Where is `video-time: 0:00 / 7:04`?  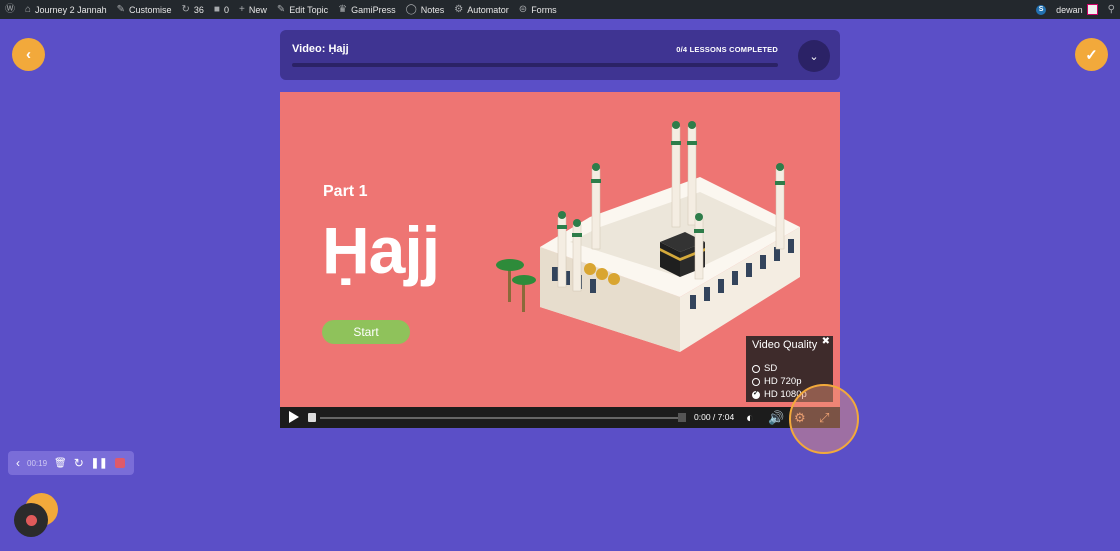
video-time: 0:00 / 7:04 is located at coordinates (714, 417).